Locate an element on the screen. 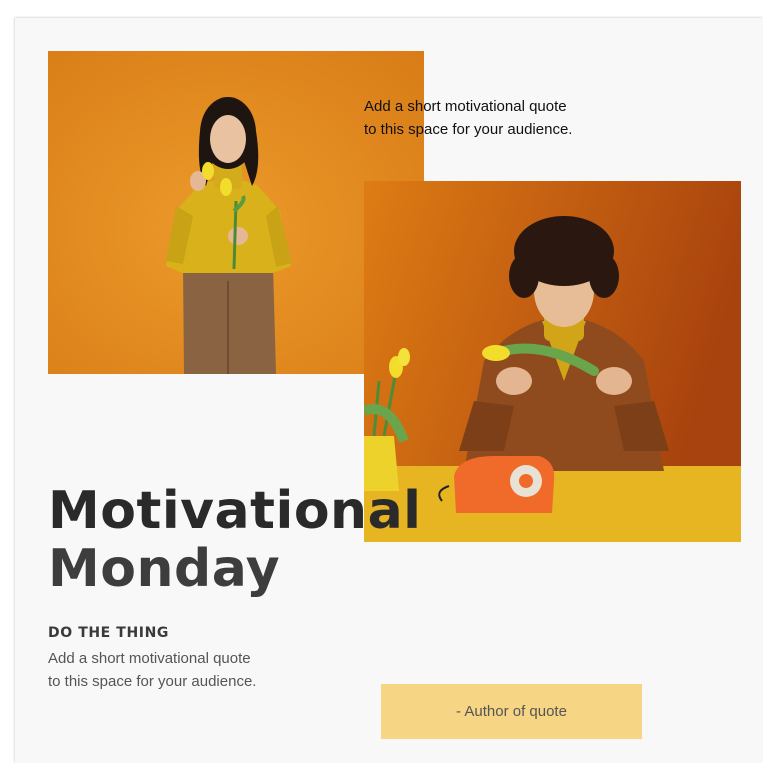 The image size is (763, 763). author-box: - Author of quote is located at coordinates (511, 711).